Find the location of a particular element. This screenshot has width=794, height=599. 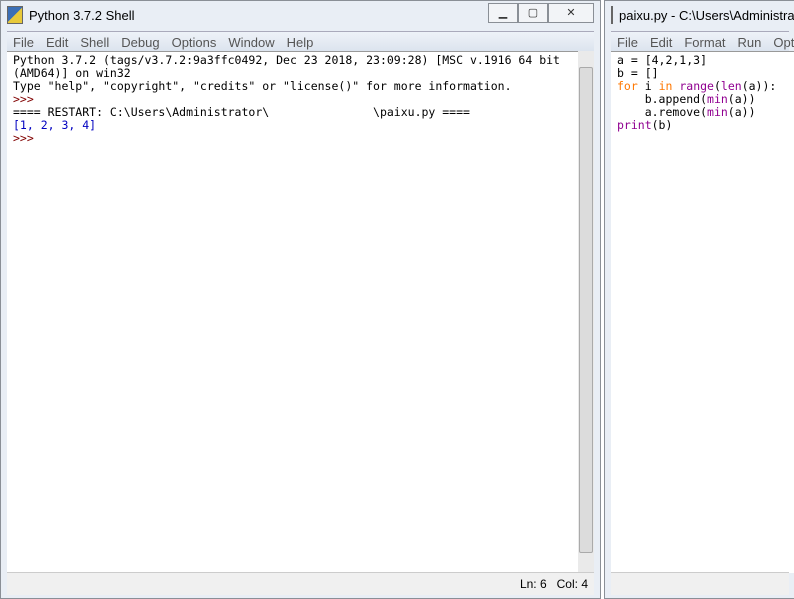

menu-run: Run is located at coordinates (750, 42).